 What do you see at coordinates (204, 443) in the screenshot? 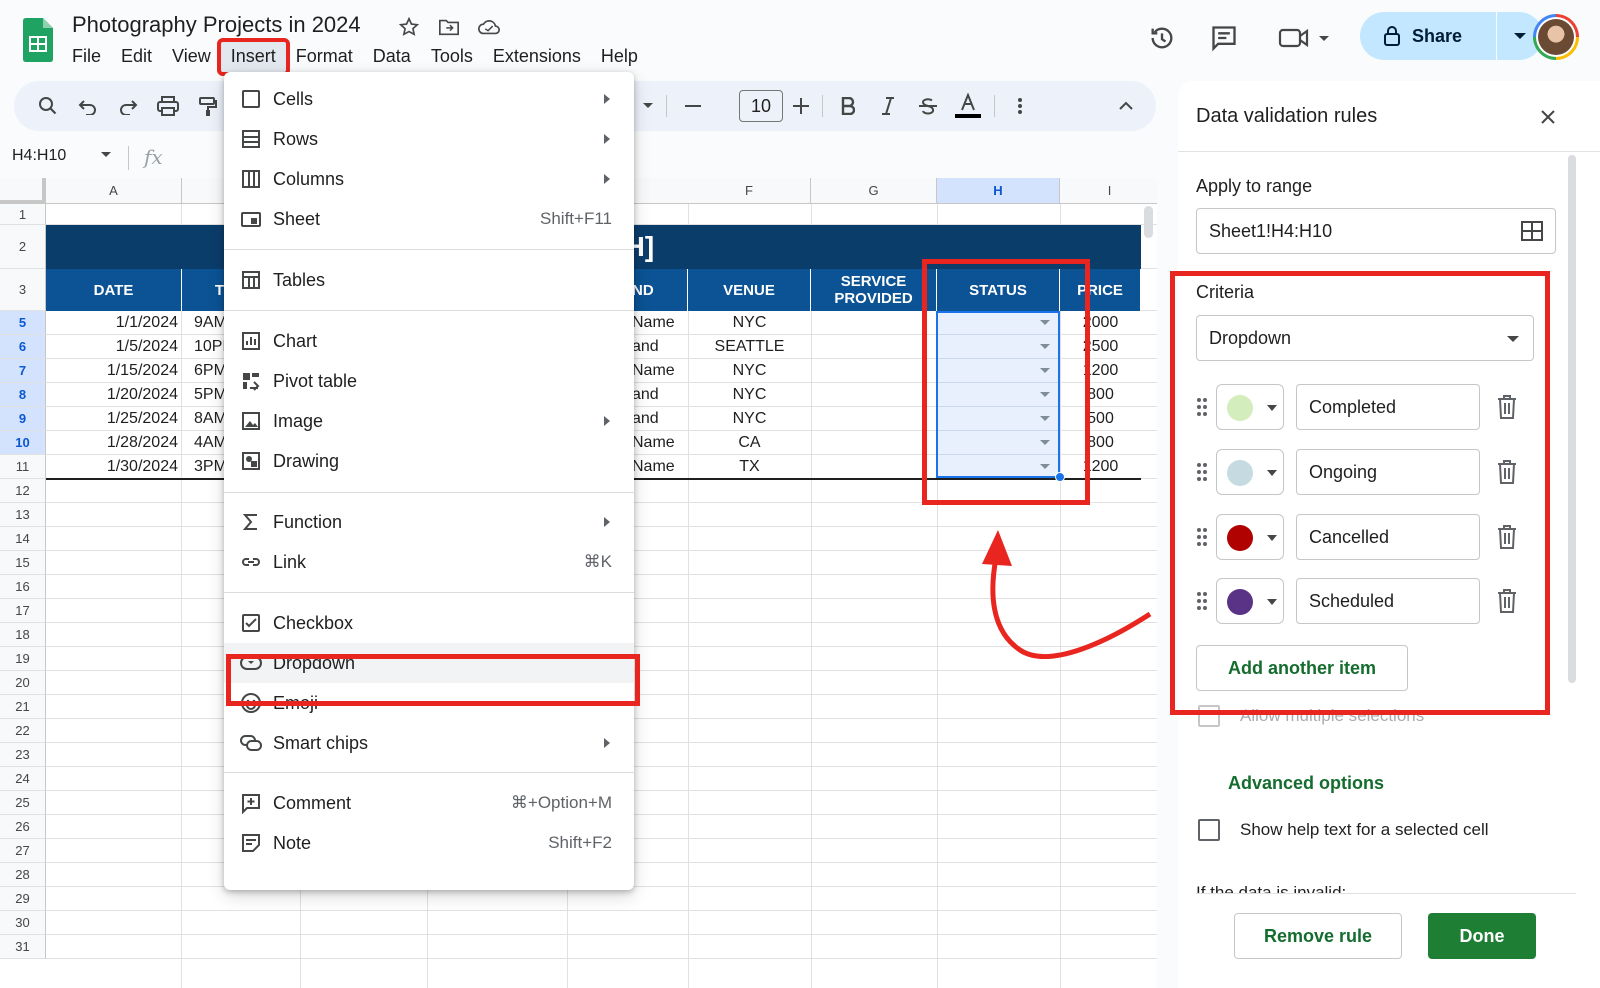
I see `cell-time: 4AM` at bounding box center [204, 443].